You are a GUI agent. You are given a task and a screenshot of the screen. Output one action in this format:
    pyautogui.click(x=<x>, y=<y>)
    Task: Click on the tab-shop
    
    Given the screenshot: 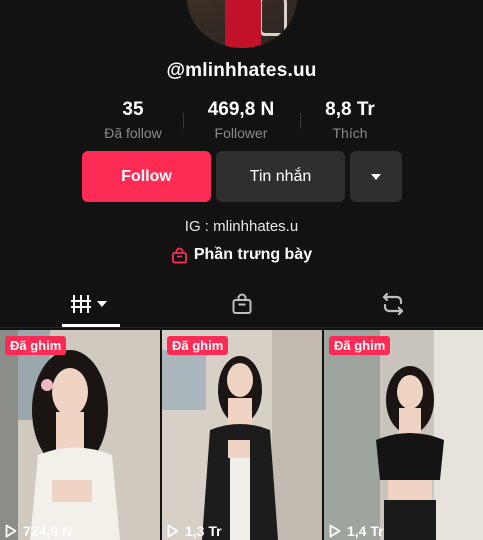 What is the action you would take?
    pyautogui.click(x=241, y=304)
    